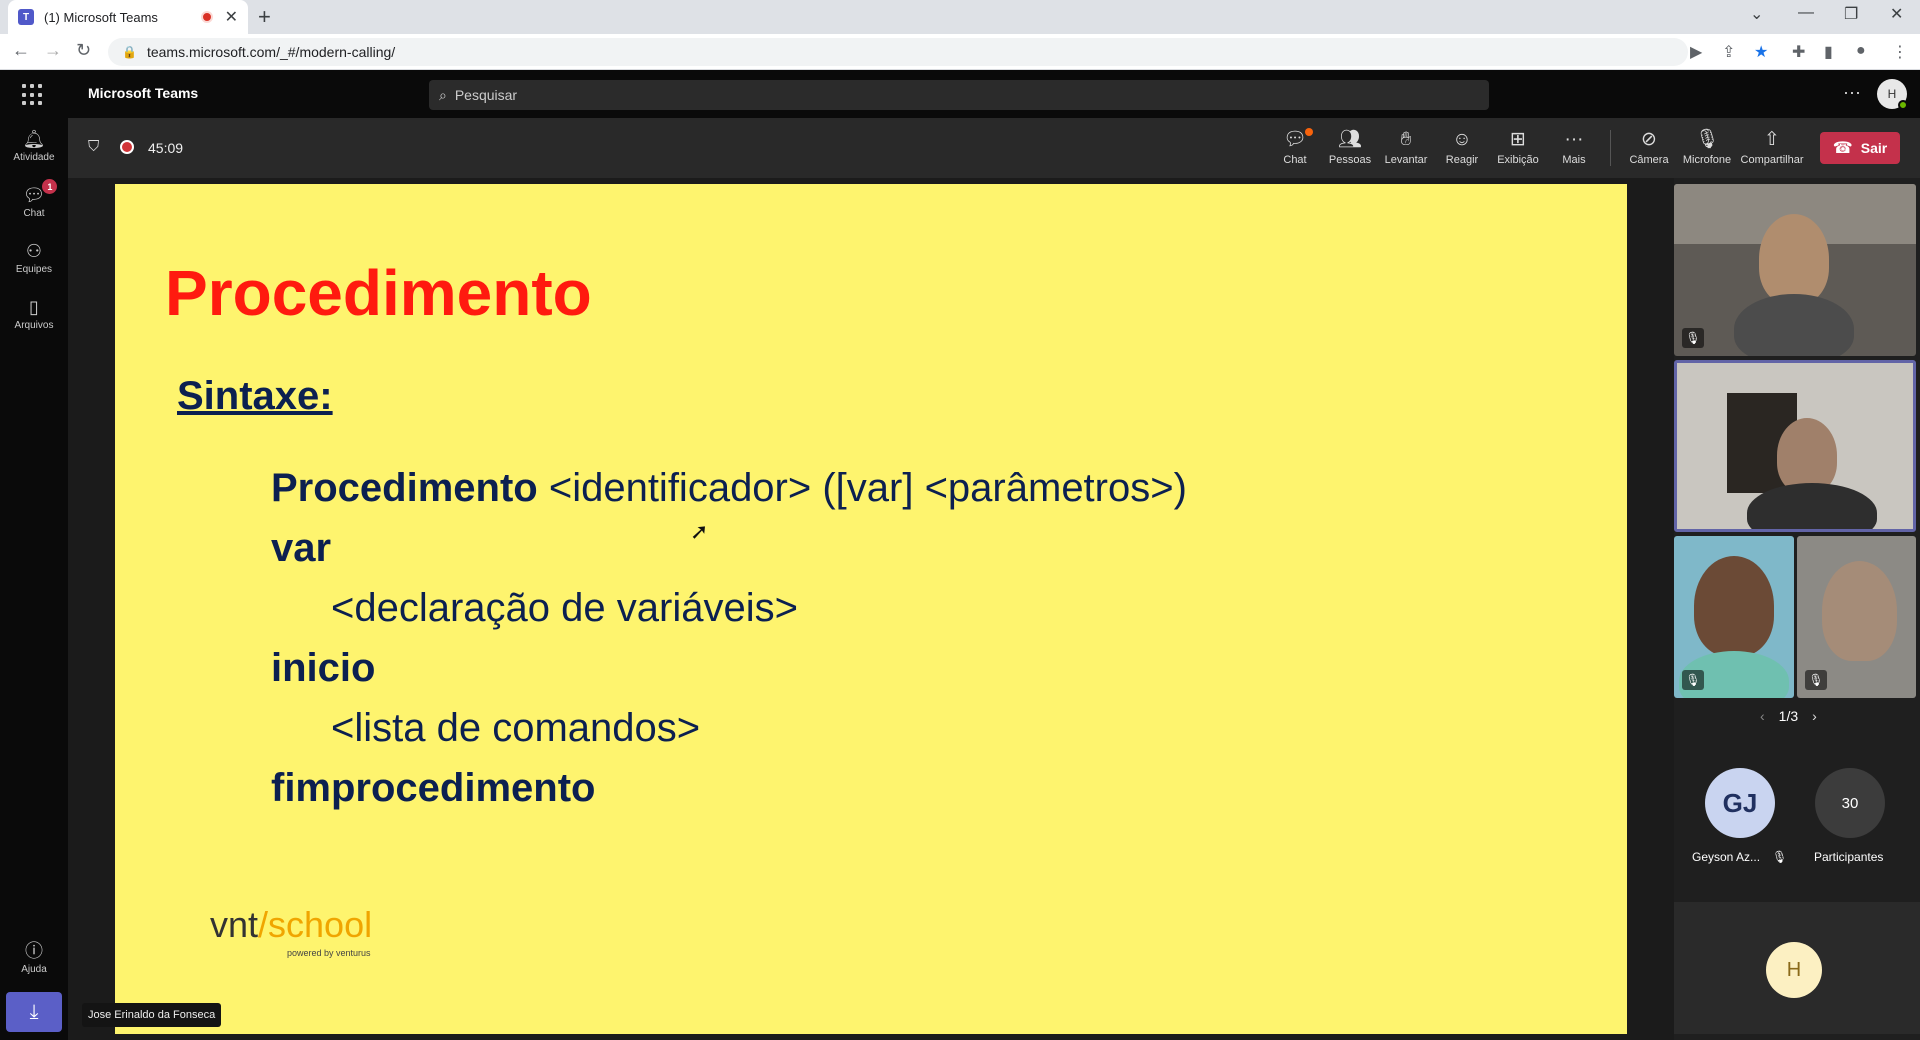 Image resolution: width=1920 pixels, height=1040 pixels. I want to click on leave-button: ☎︎ Sair, so click(1860, 148).